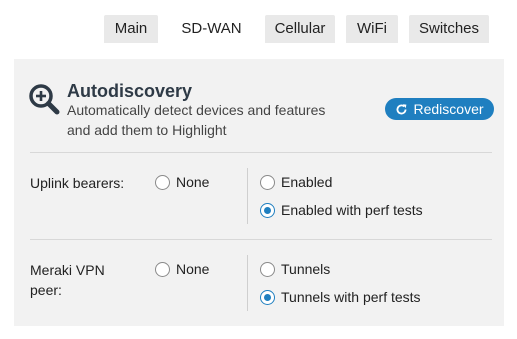  I want to click on rediscover-label: Rediscover, so click(448, 109).